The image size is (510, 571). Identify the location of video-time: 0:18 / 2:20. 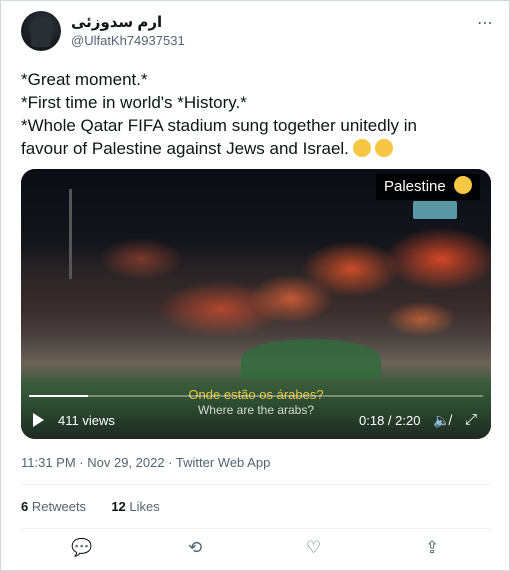
(390, 420).